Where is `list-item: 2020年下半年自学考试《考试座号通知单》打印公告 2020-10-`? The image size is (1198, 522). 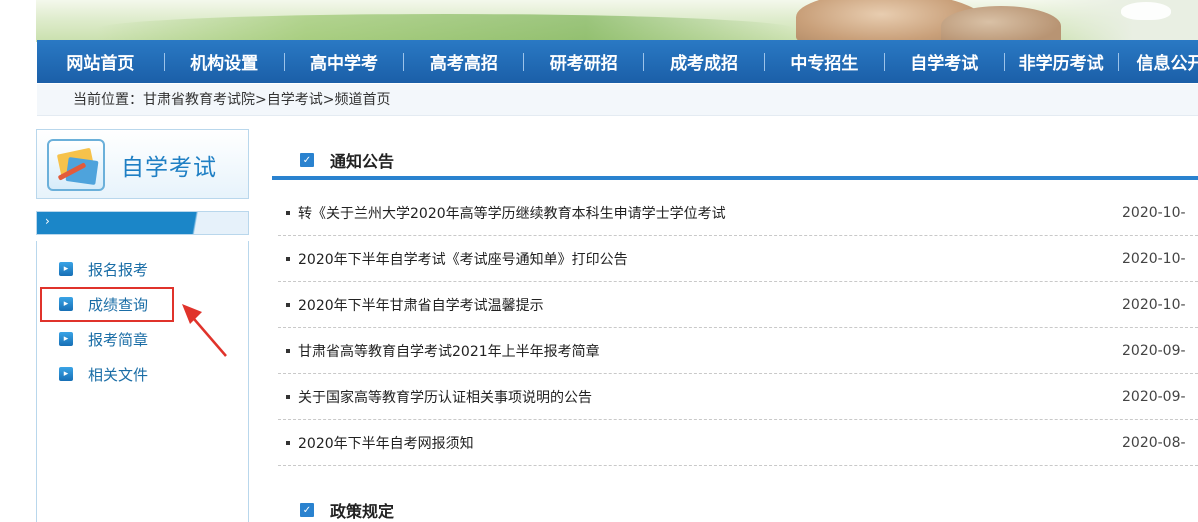
list-item: 2020年下半年自学考试《考试座号通知单》打印公告 2020-10- is located at coordinates (738, 259).